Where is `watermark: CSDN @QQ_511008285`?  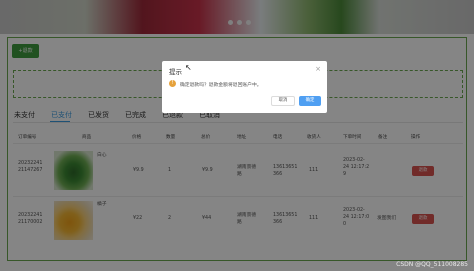 watermark: CSDN @QQ_511008285 is located at coordinates (432, 264).